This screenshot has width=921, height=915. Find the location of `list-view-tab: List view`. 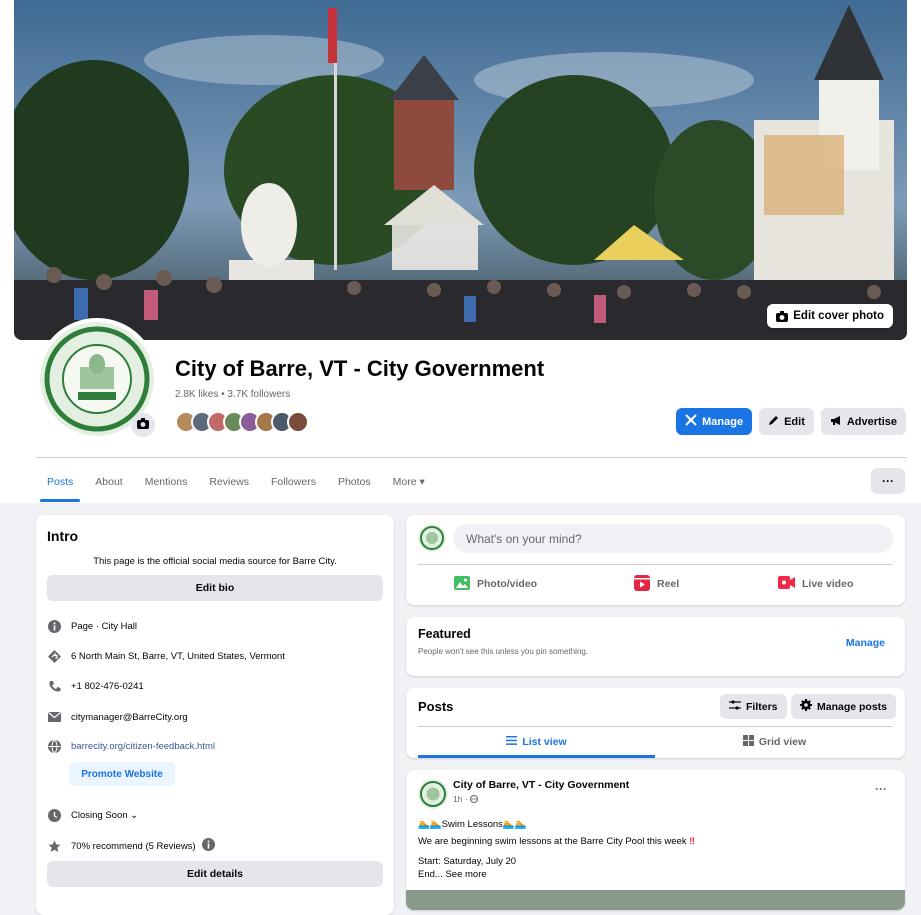

list-view-tab: List view is located at coordinates (536, 743).